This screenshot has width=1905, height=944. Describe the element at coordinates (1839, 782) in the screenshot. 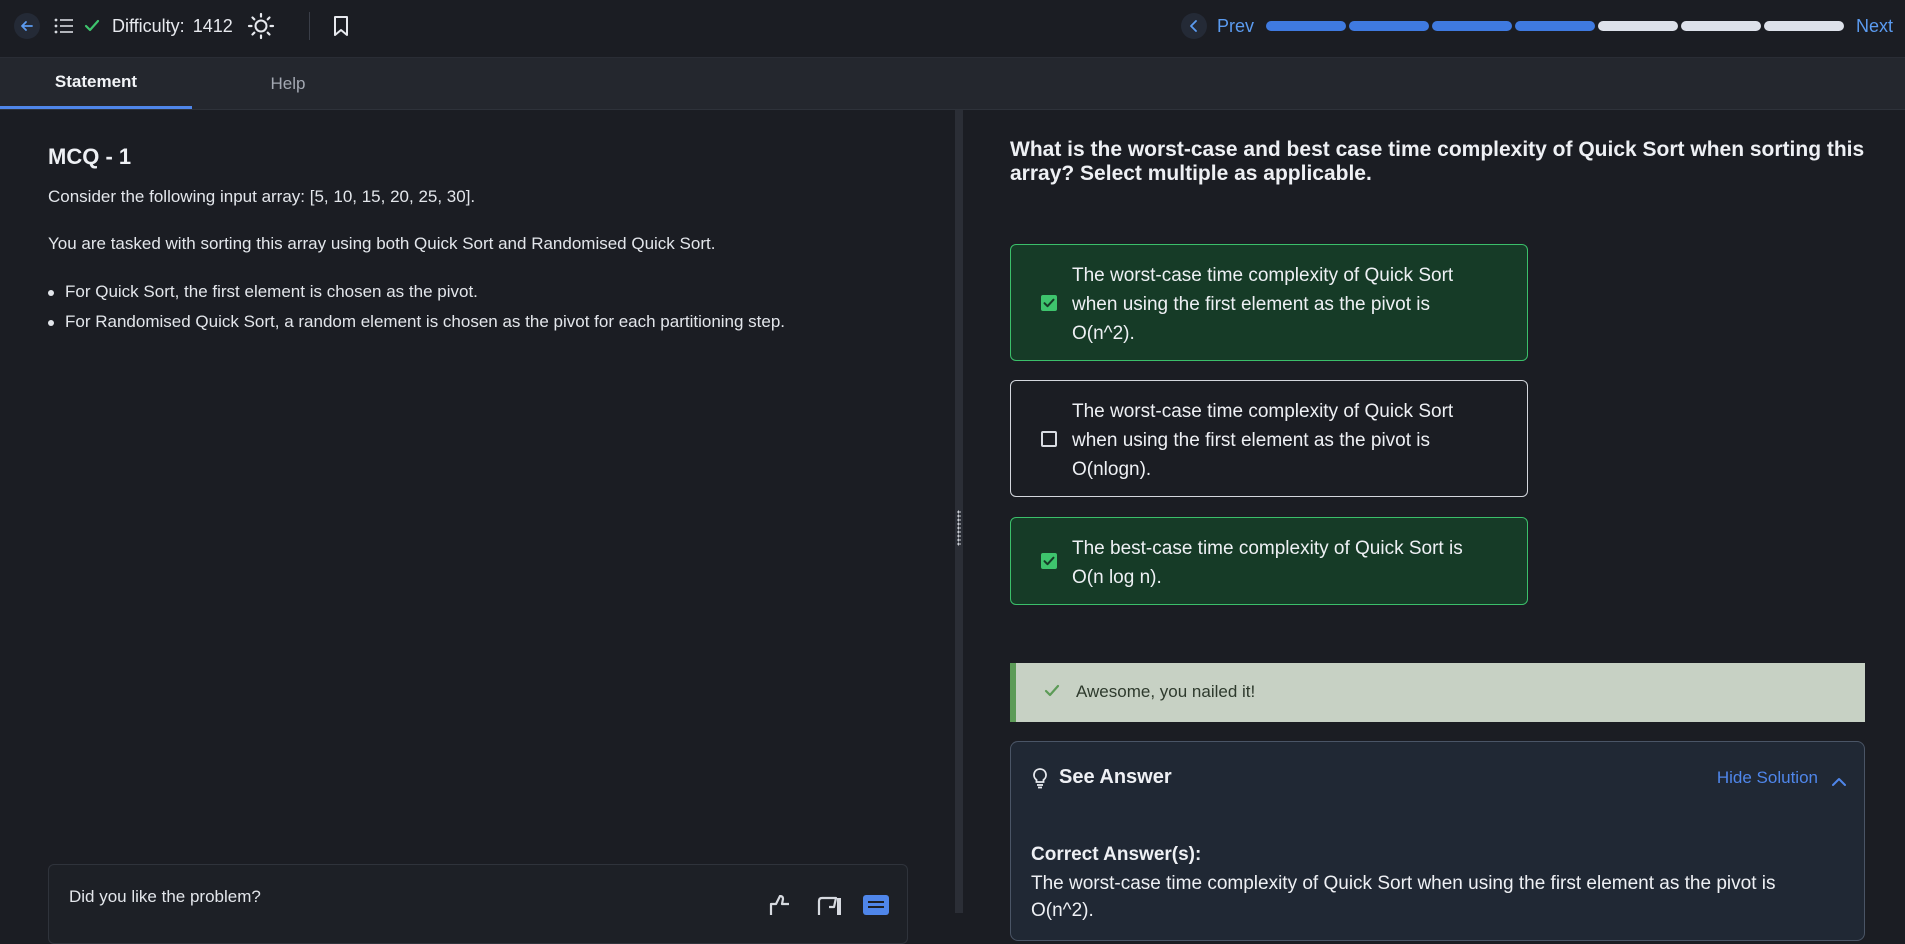

I see `chevron-up-icon` at that location.